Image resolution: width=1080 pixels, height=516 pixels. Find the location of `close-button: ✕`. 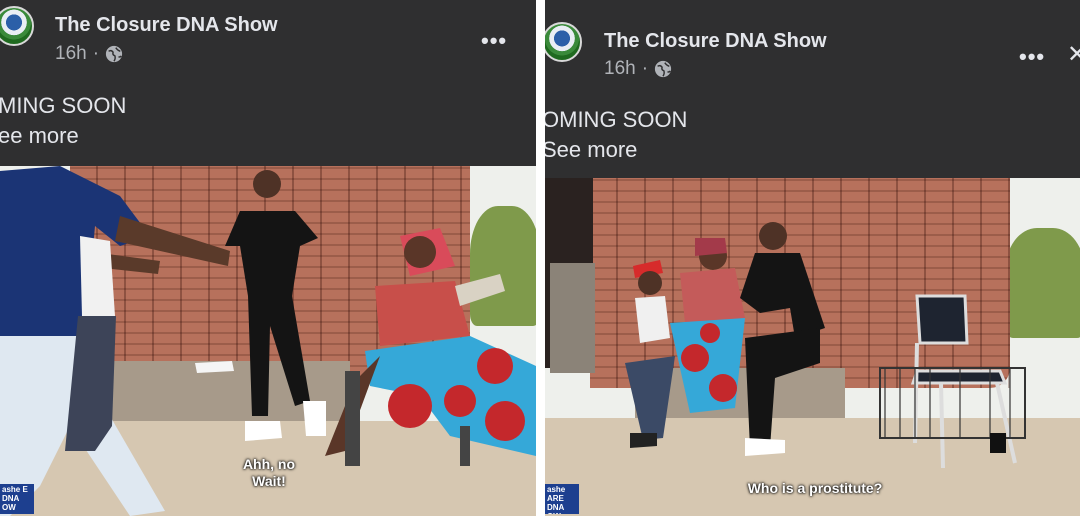

close-button: ✕ is located at coordinates (1073, 54).